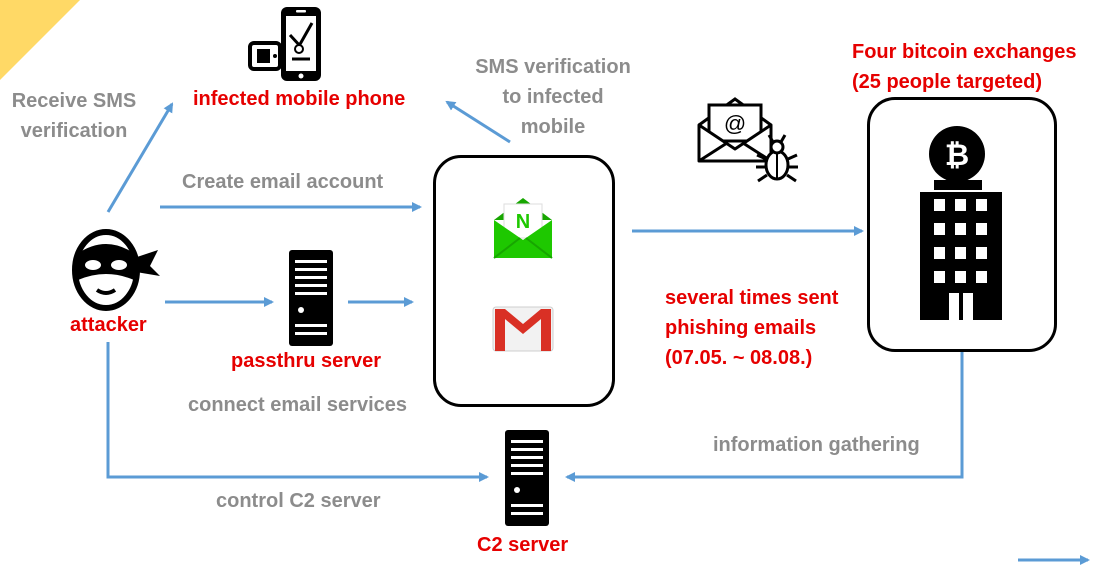 The height and width of the screenshot is (570, 1096). What do you see at coordinates (108, 325) in the screenshot?
I see `attacker-label: attacker` at bounding box center [108, 325].